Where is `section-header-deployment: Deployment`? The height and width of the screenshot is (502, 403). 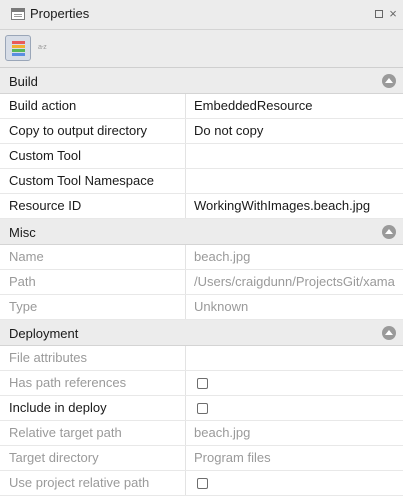 section-header-deployment: Deployment is located at coordinates (201, 333).